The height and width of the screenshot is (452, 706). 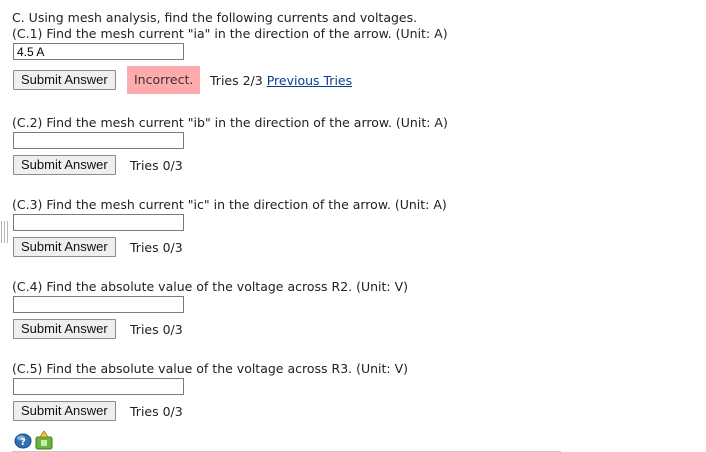 I want to click on submit-button-c3: Submit Answer, so click(x=64, y=247).